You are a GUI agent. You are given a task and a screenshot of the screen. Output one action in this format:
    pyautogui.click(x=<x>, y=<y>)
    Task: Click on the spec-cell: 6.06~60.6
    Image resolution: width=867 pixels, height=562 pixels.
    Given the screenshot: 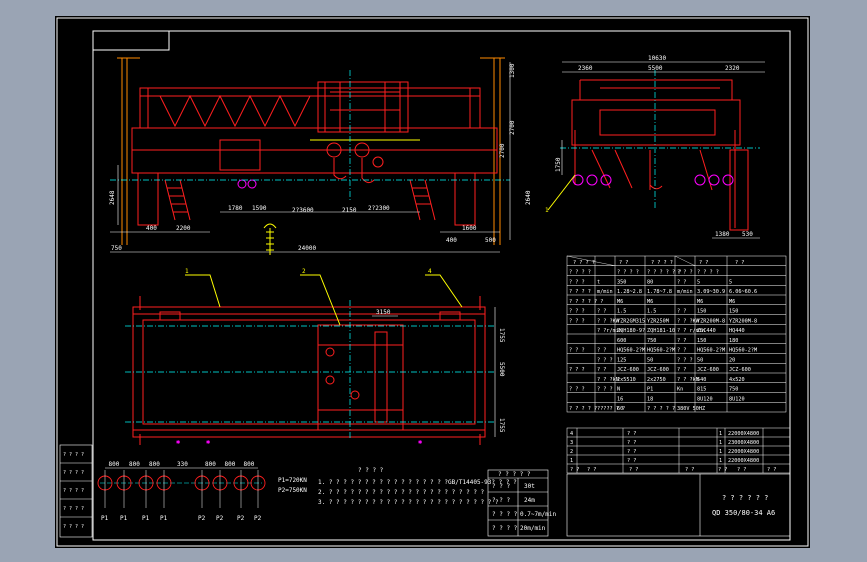 What is the action you would take?
    pyautogui.click(x=743, y=292)
    